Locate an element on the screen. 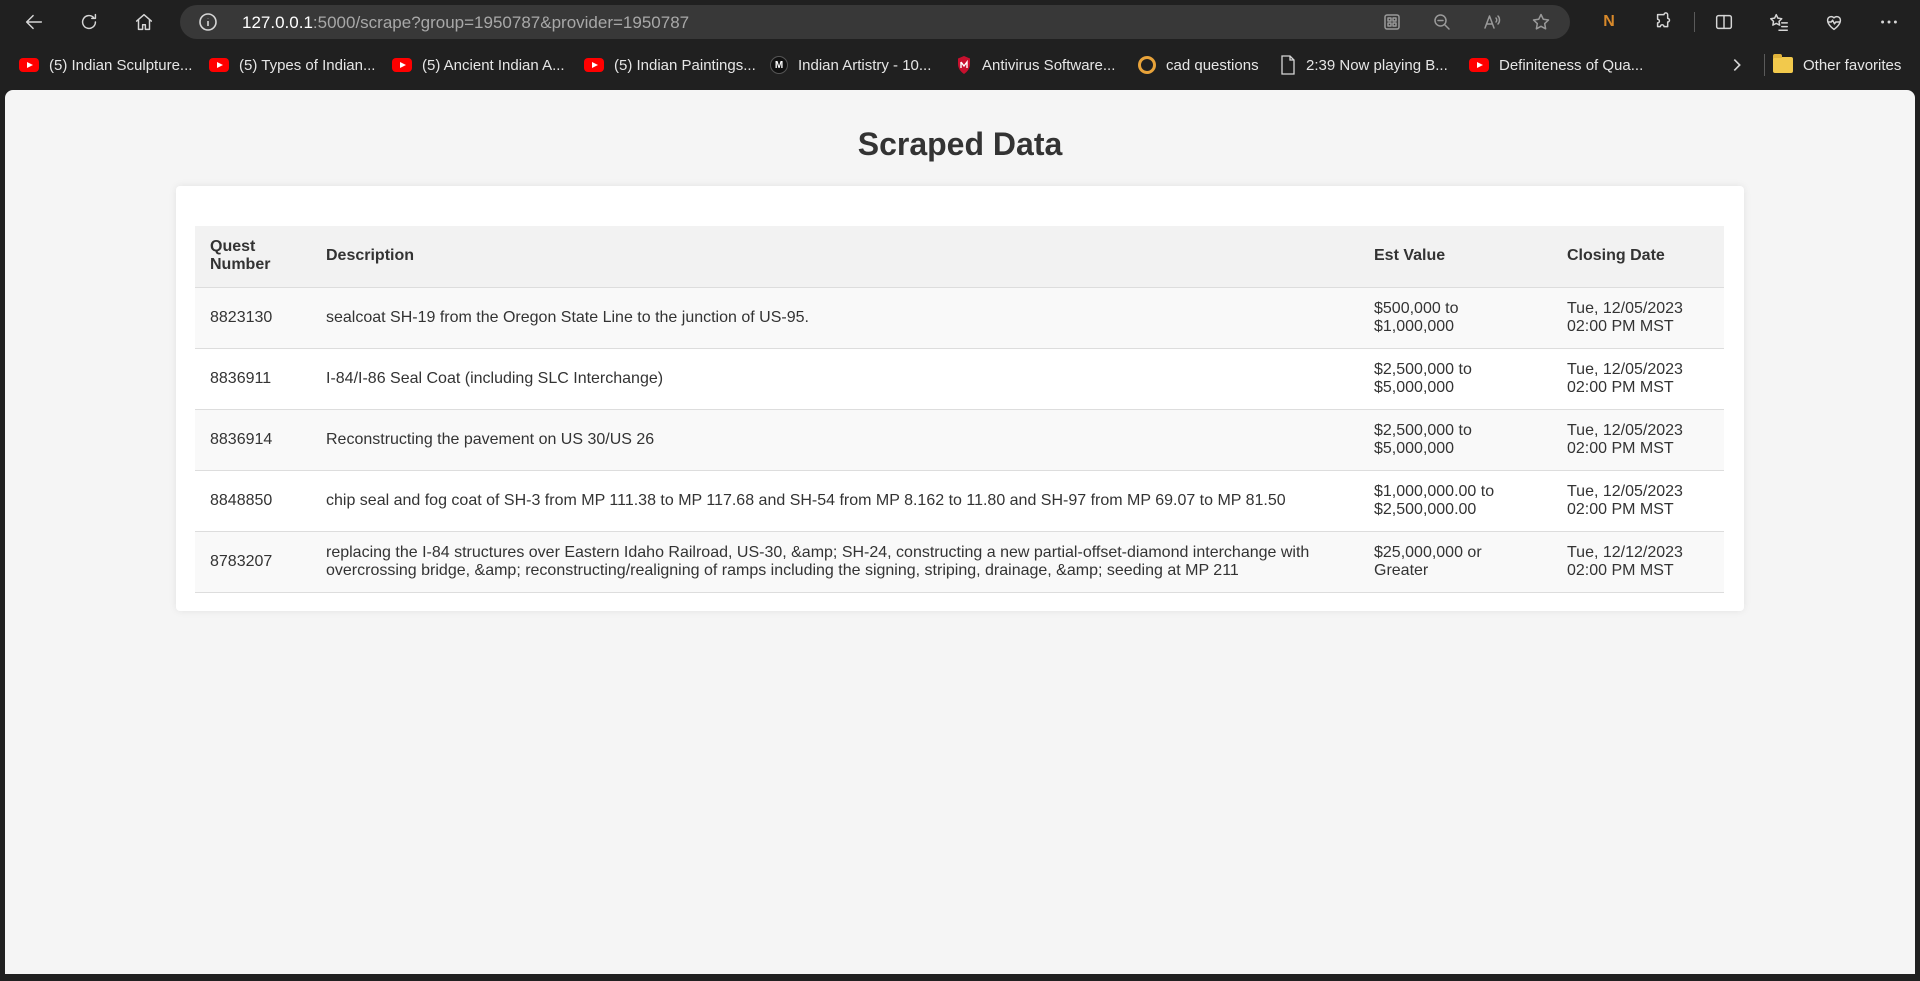 This screenshot has height=981, width=1920. page-title: Scraped Data is located at coordinates (960, 144).